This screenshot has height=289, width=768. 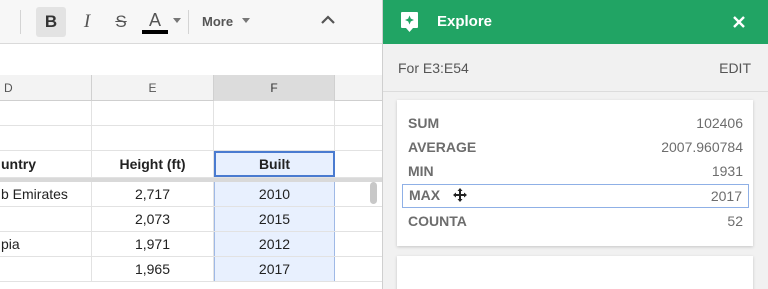 I want to click on table-row: pia 1,971 2012, so click(x=191, y=244).